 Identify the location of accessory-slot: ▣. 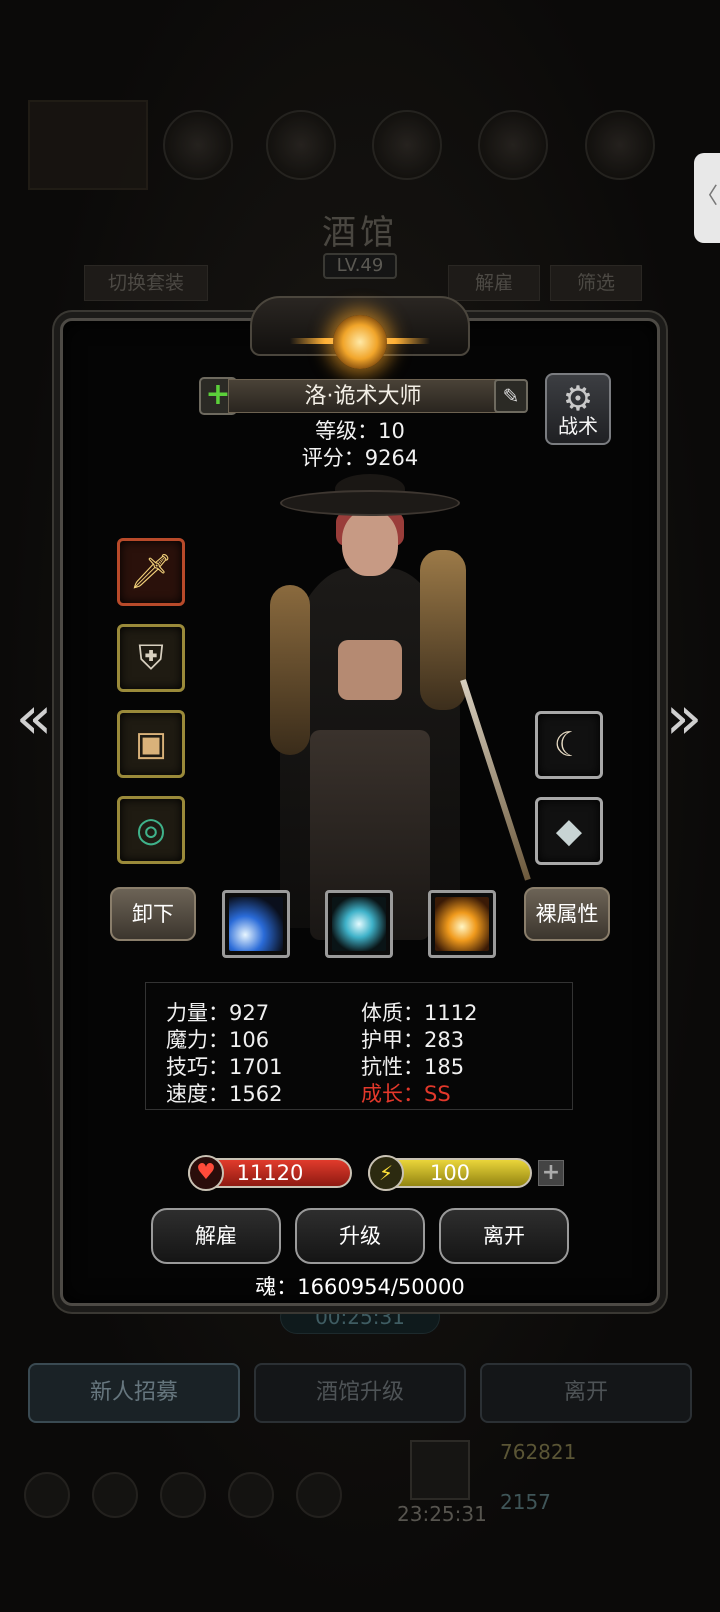
(151, 744).